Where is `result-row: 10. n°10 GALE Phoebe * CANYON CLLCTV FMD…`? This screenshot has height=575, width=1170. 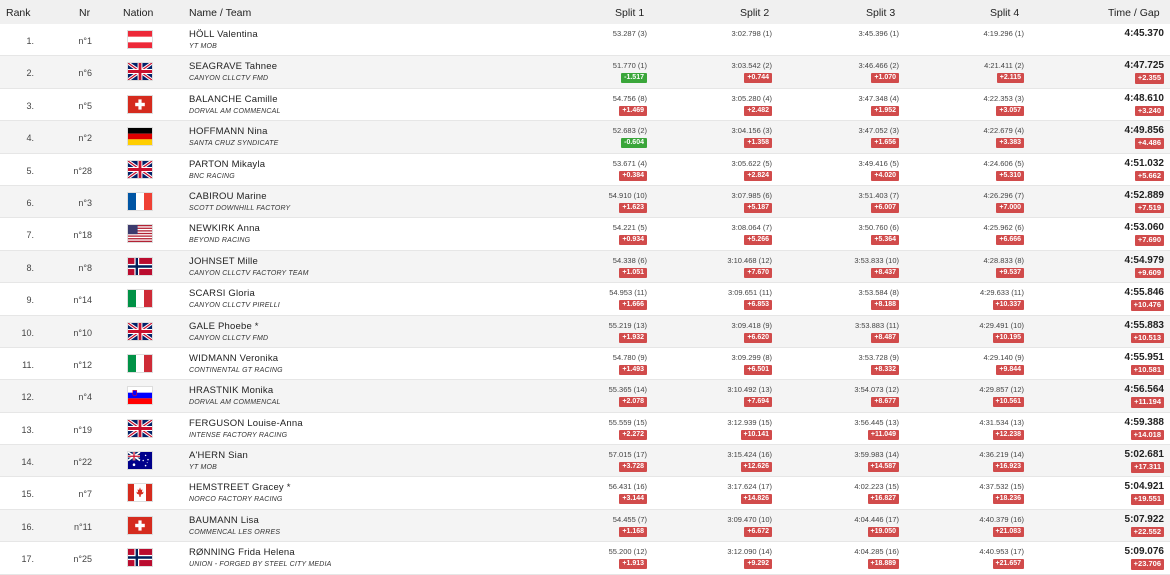
result-row: 10. n°10 GALE Phoebe * CANYON CLLCTV FMD… is located at coordinates (585, 331).